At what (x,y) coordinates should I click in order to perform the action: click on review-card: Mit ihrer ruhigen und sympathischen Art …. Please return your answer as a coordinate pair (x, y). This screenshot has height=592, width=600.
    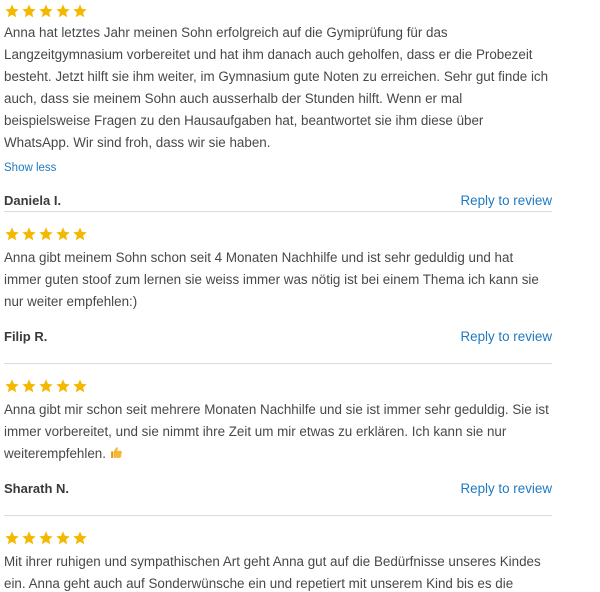
    Looking at the image, I should click on (278, 559).